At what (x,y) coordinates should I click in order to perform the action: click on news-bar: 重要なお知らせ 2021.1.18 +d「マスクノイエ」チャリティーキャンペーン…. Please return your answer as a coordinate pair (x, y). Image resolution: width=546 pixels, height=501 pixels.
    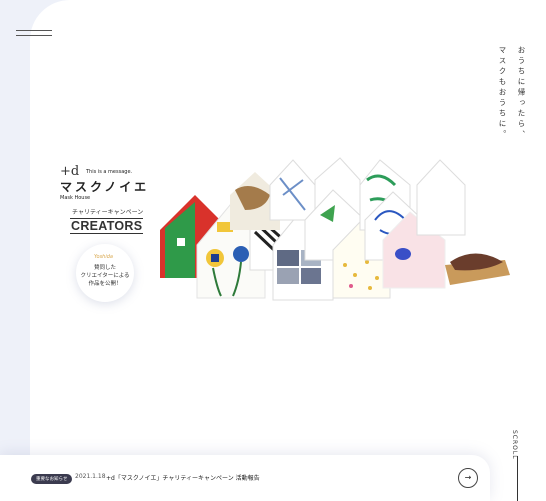
    Looking at the image, I should click on (245, 478).